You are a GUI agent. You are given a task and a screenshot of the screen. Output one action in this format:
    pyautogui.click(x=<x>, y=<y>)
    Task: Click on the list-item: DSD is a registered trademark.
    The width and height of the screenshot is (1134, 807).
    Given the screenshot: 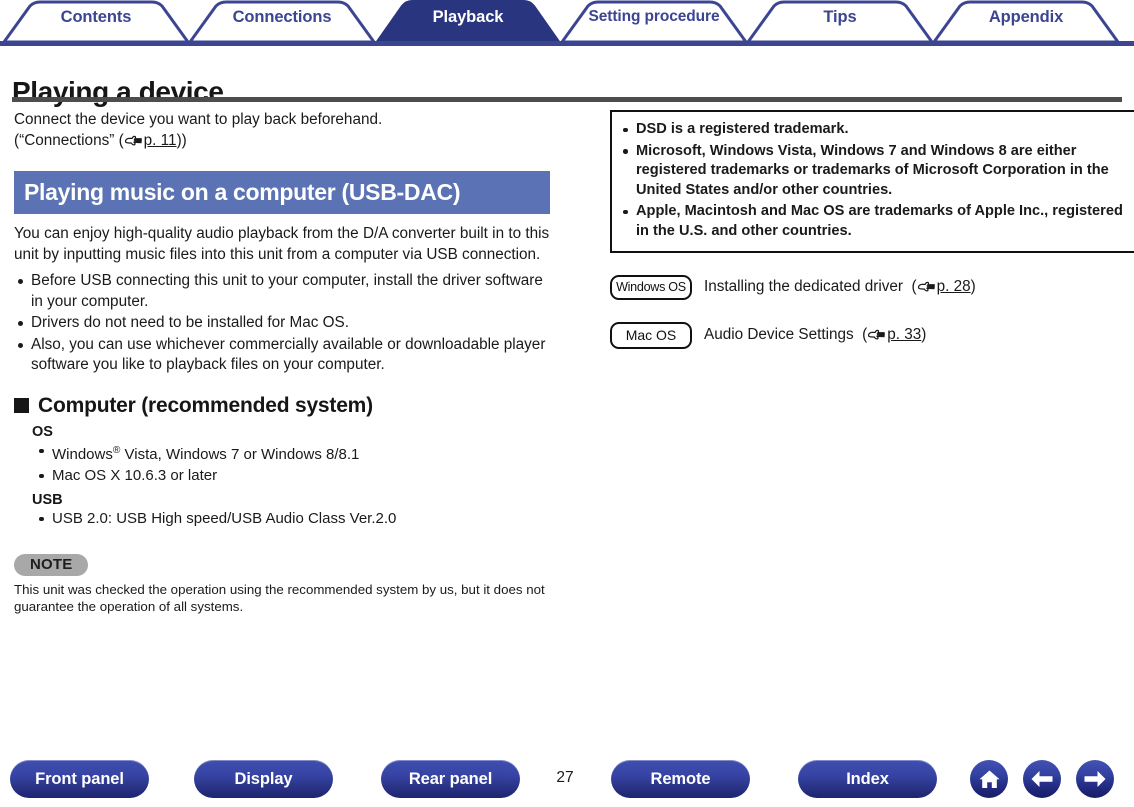 What is the action you would take?
    pyautogui.click(x=876, y=130)
    